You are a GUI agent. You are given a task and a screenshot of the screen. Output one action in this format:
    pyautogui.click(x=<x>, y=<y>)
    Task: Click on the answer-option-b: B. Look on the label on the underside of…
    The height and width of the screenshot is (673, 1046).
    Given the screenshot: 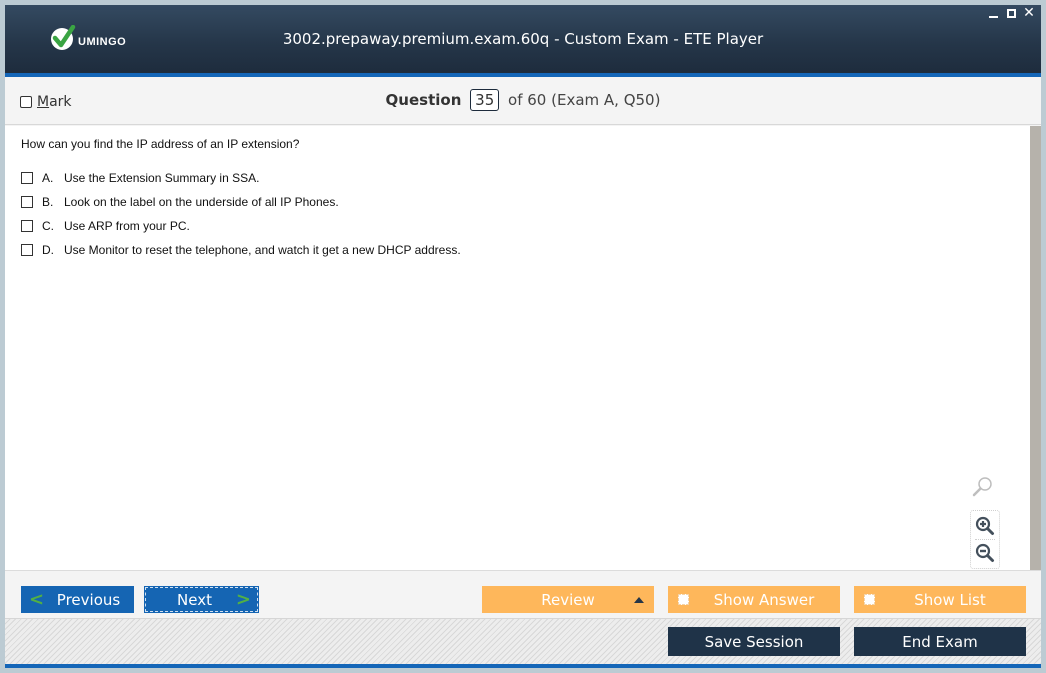 What is the action you would take?
    pyautogui.click(x=241, y=202)
    